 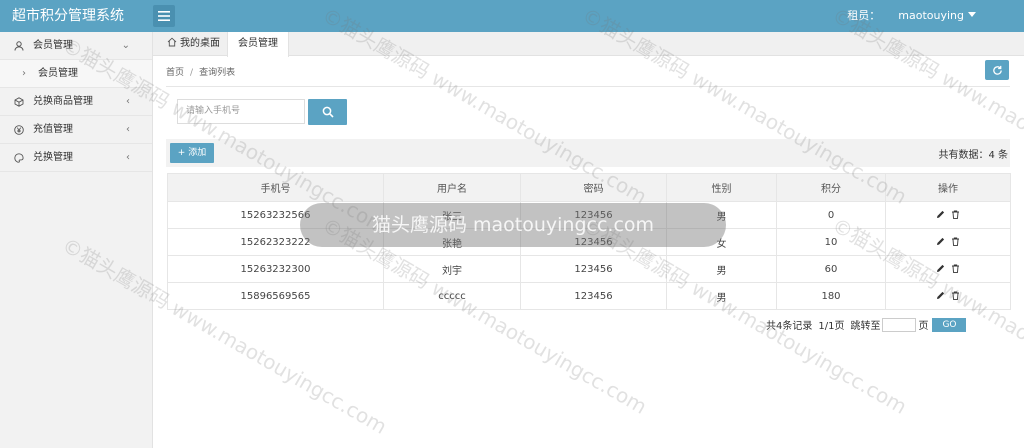 I want to click on table-row: 15896569565 ccccc 123456 男 180, so click(x=589, y=296).